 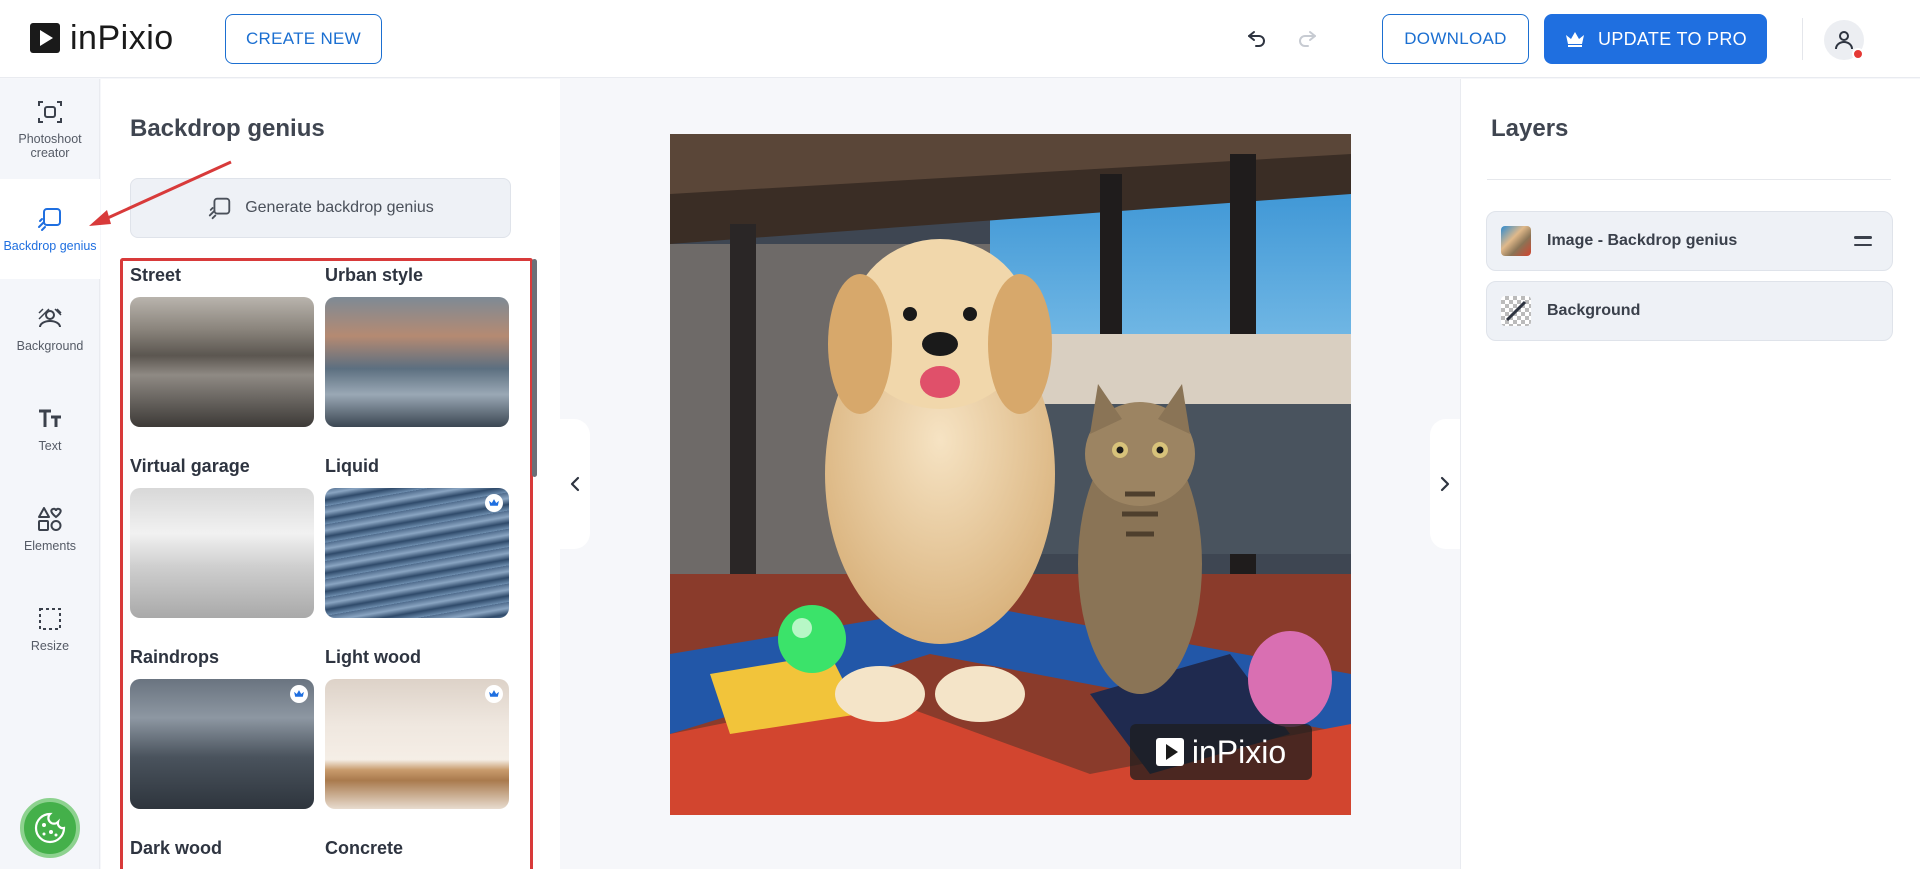 I want to click on drag-handle-icon, so click(x=1863, y=241).